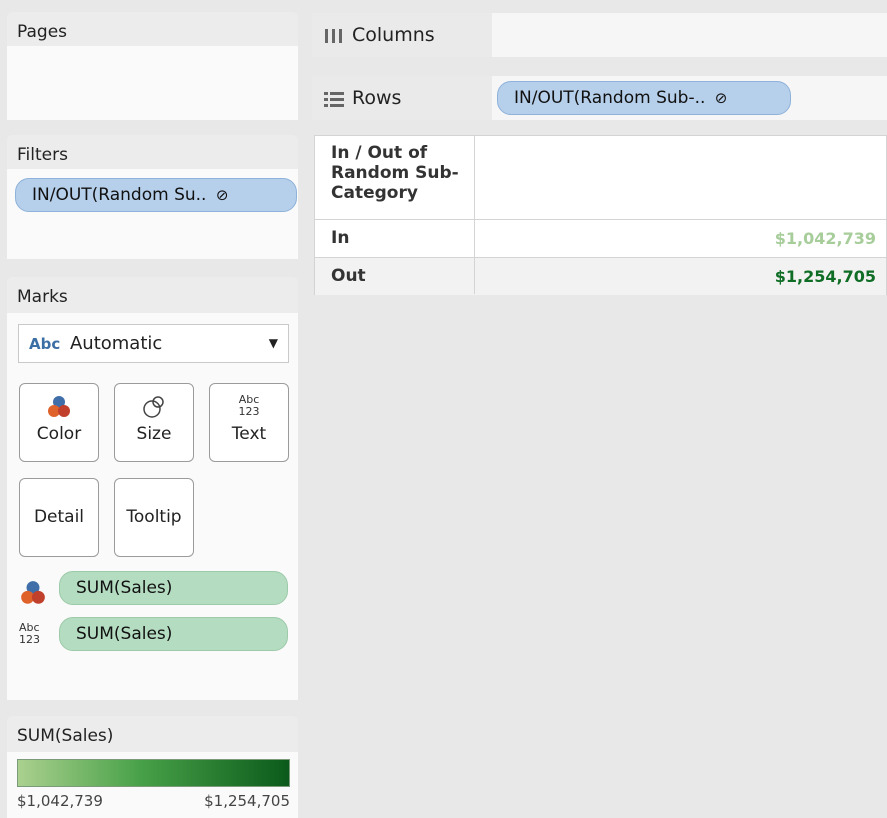 The height and width of the screenshot is (818, 887). What do you see at coordinates (610, 98) in the screenshot?
I see `rows-pill-label: IN/OUT(Random Sub-..` at bounding box center [610, 98].